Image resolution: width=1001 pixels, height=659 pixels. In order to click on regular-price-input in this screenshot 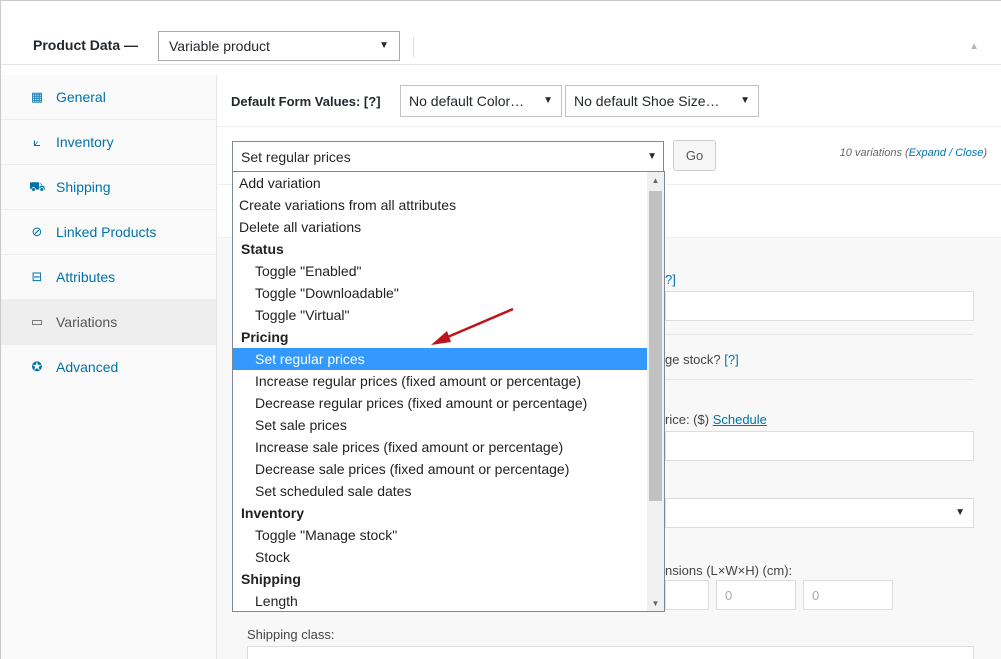, I will do `click(819, 446)`.